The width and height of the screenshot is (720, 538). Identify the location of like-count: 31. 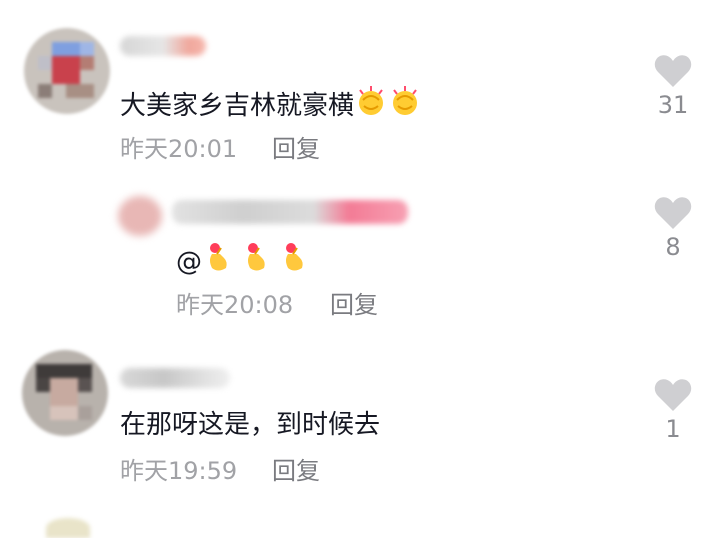
(673, 105).